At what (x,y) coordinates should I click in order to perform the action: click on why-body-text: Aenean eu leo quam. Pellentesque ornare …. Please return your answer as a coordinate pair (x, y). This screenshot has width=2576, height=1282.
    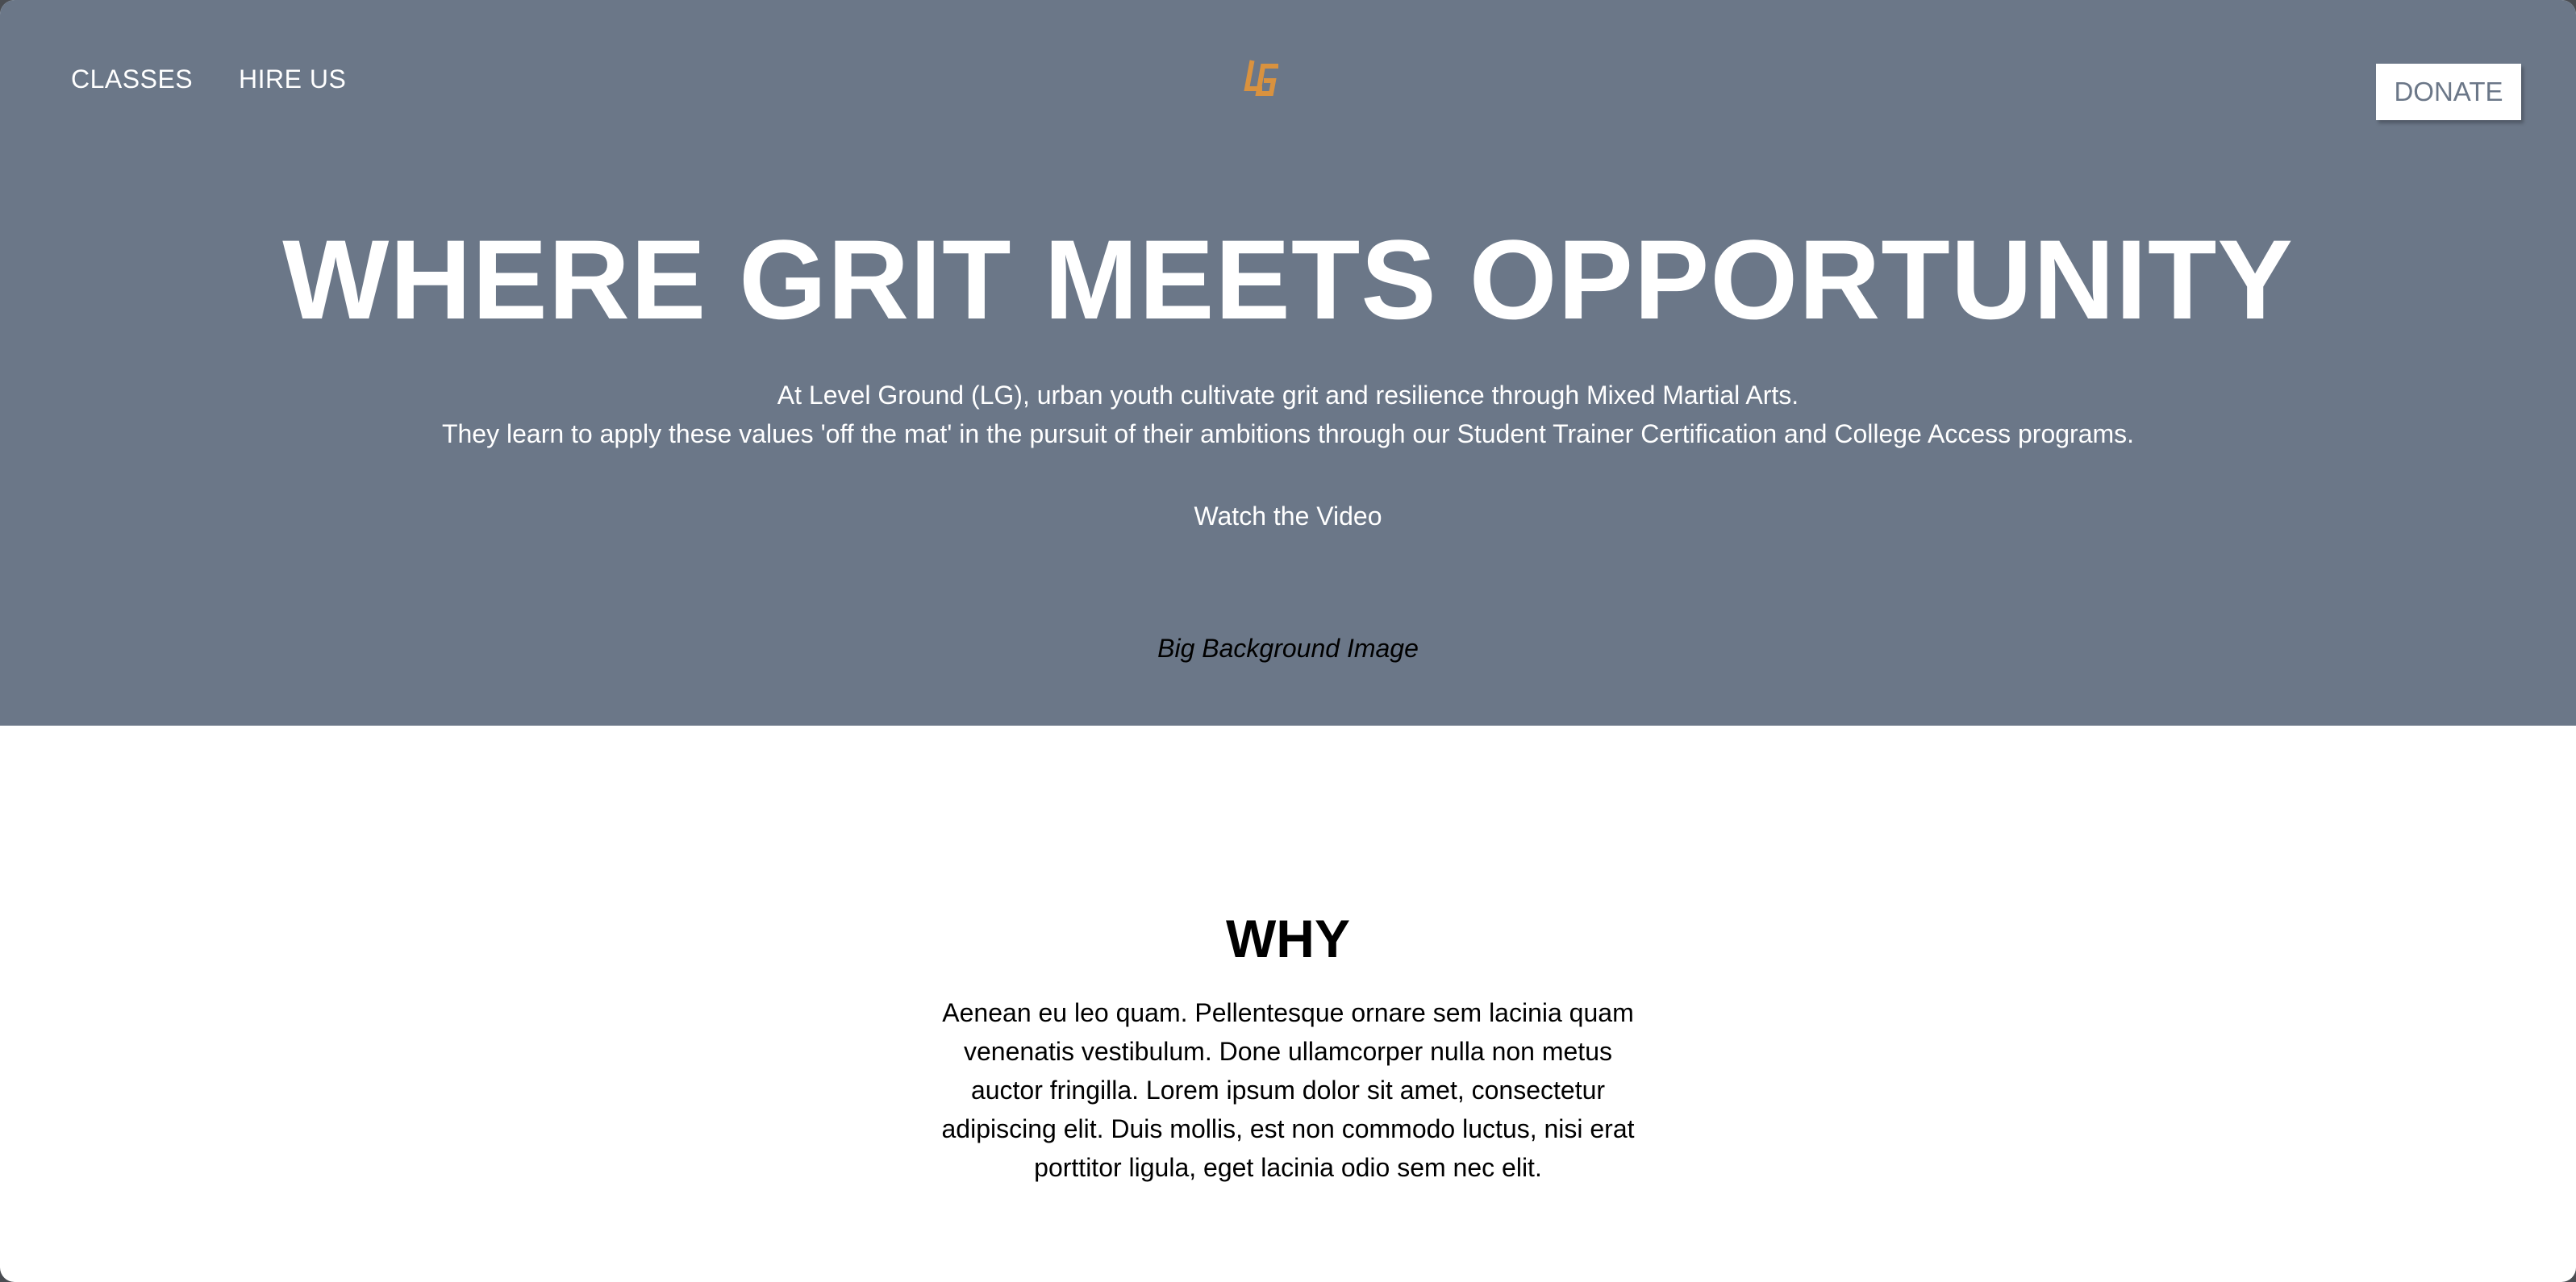
    Looking at the image, I should click on (1288, 1090).